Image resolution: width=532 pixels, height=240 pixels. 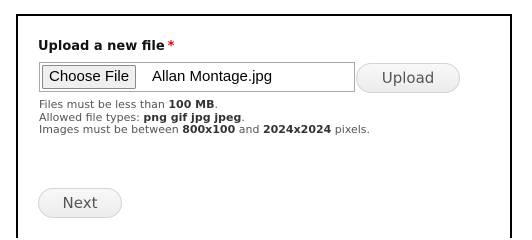 What do you see at coordinates (111, 129) in the screenshot?
I see `help-dimensions-prefix: Images must be between` at bounding box center [111, 129].